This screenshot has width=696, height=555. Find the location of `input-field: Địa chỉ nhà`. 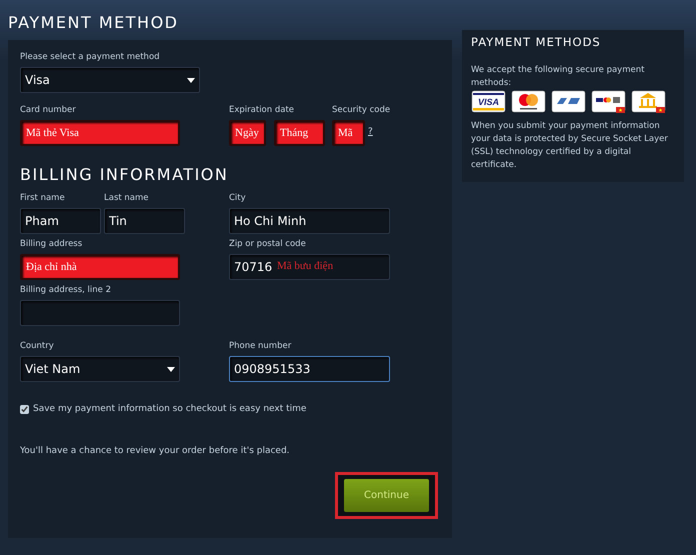

input-field: Địa chỉ nhà is located at coordinates (100, 267).